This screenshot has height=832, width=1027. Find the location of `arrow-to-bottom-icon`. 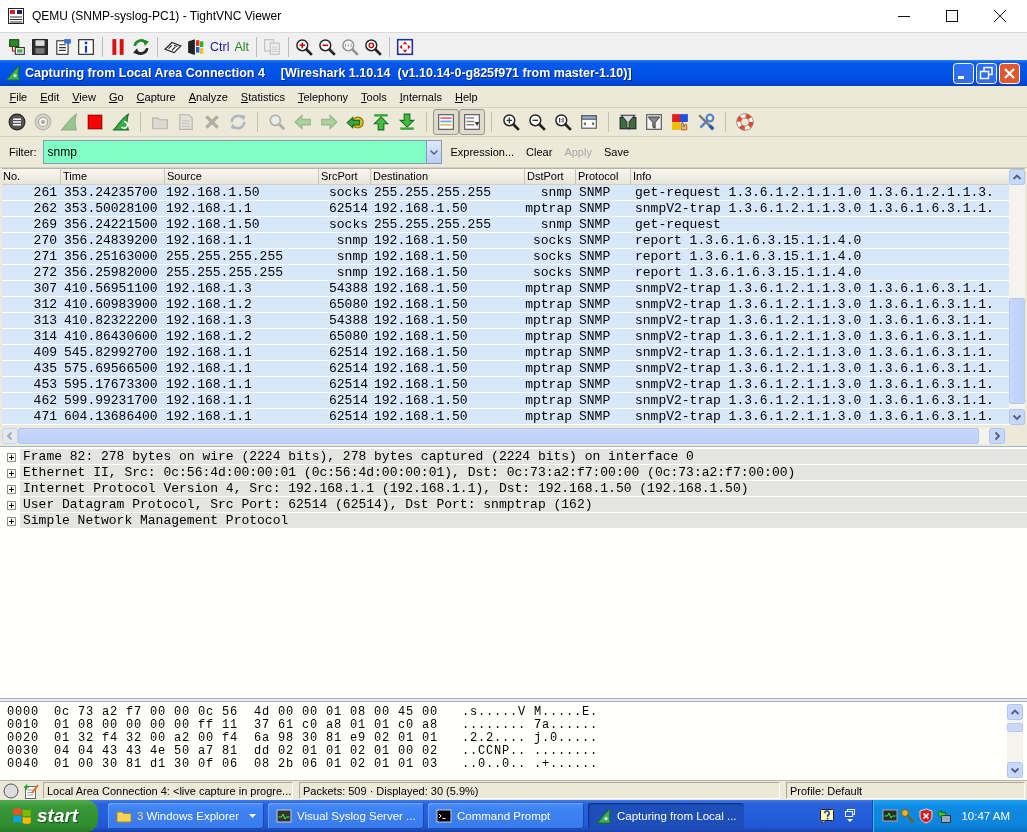

arrow-to-bottom-icon is located at coordinates (407, 122).